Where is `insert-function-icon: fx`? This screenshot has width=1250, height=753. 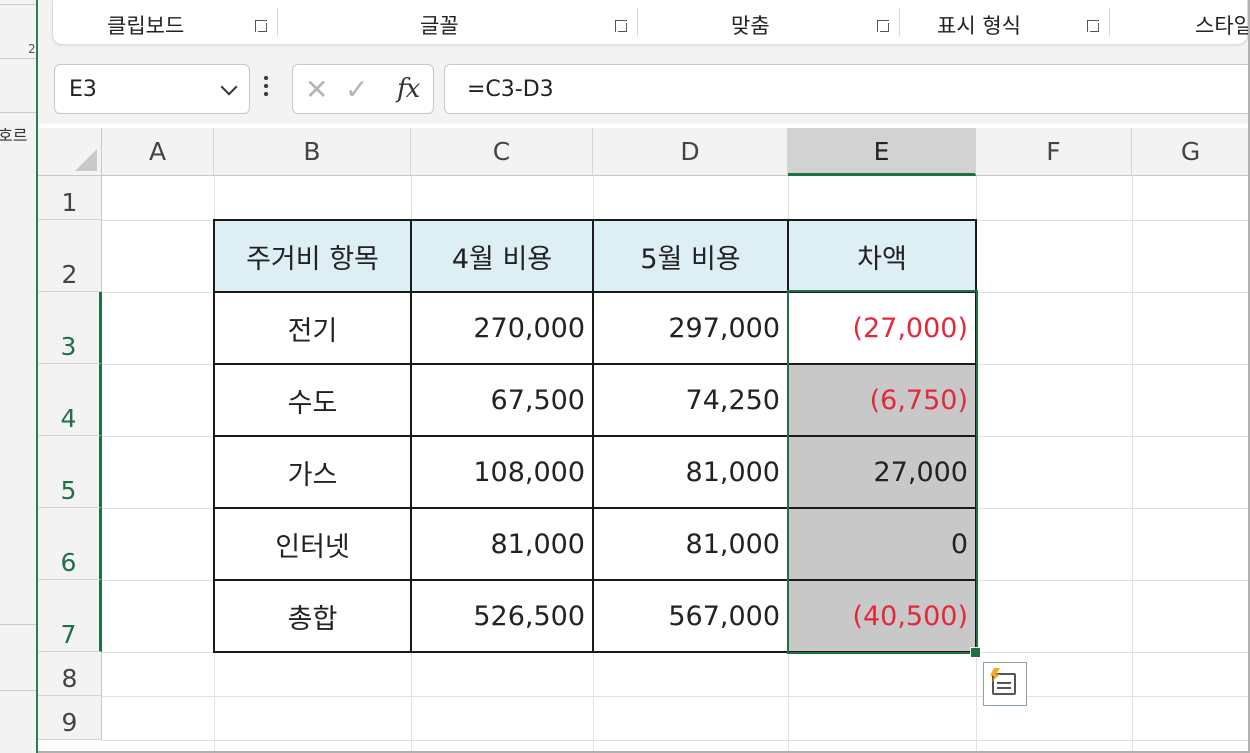
insert-function-icon: fx is located at coordinates (408, 89).